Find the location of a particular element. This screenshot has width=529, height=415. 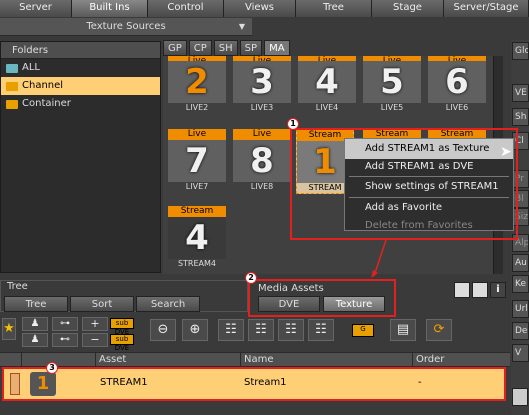

callout-badge-3: 3 is located at coordinates (52, 368).